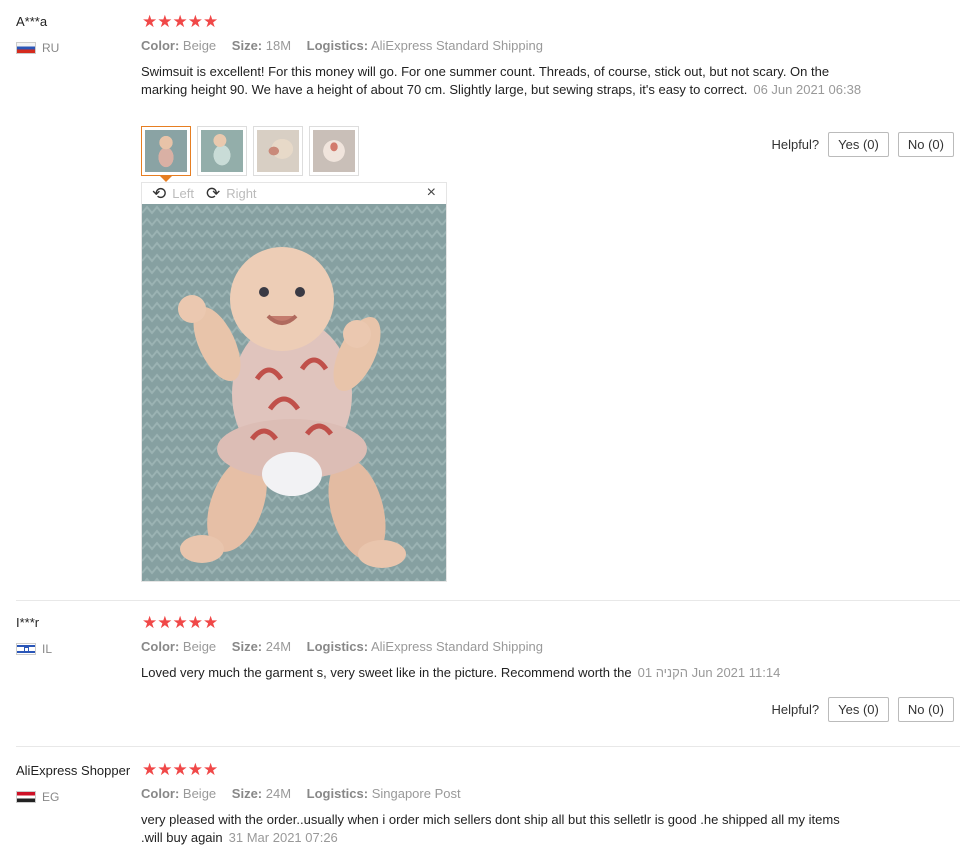 This screenshot has height=855, width=971. I want to click on reviewer-name: I***r, so click(28, 622).